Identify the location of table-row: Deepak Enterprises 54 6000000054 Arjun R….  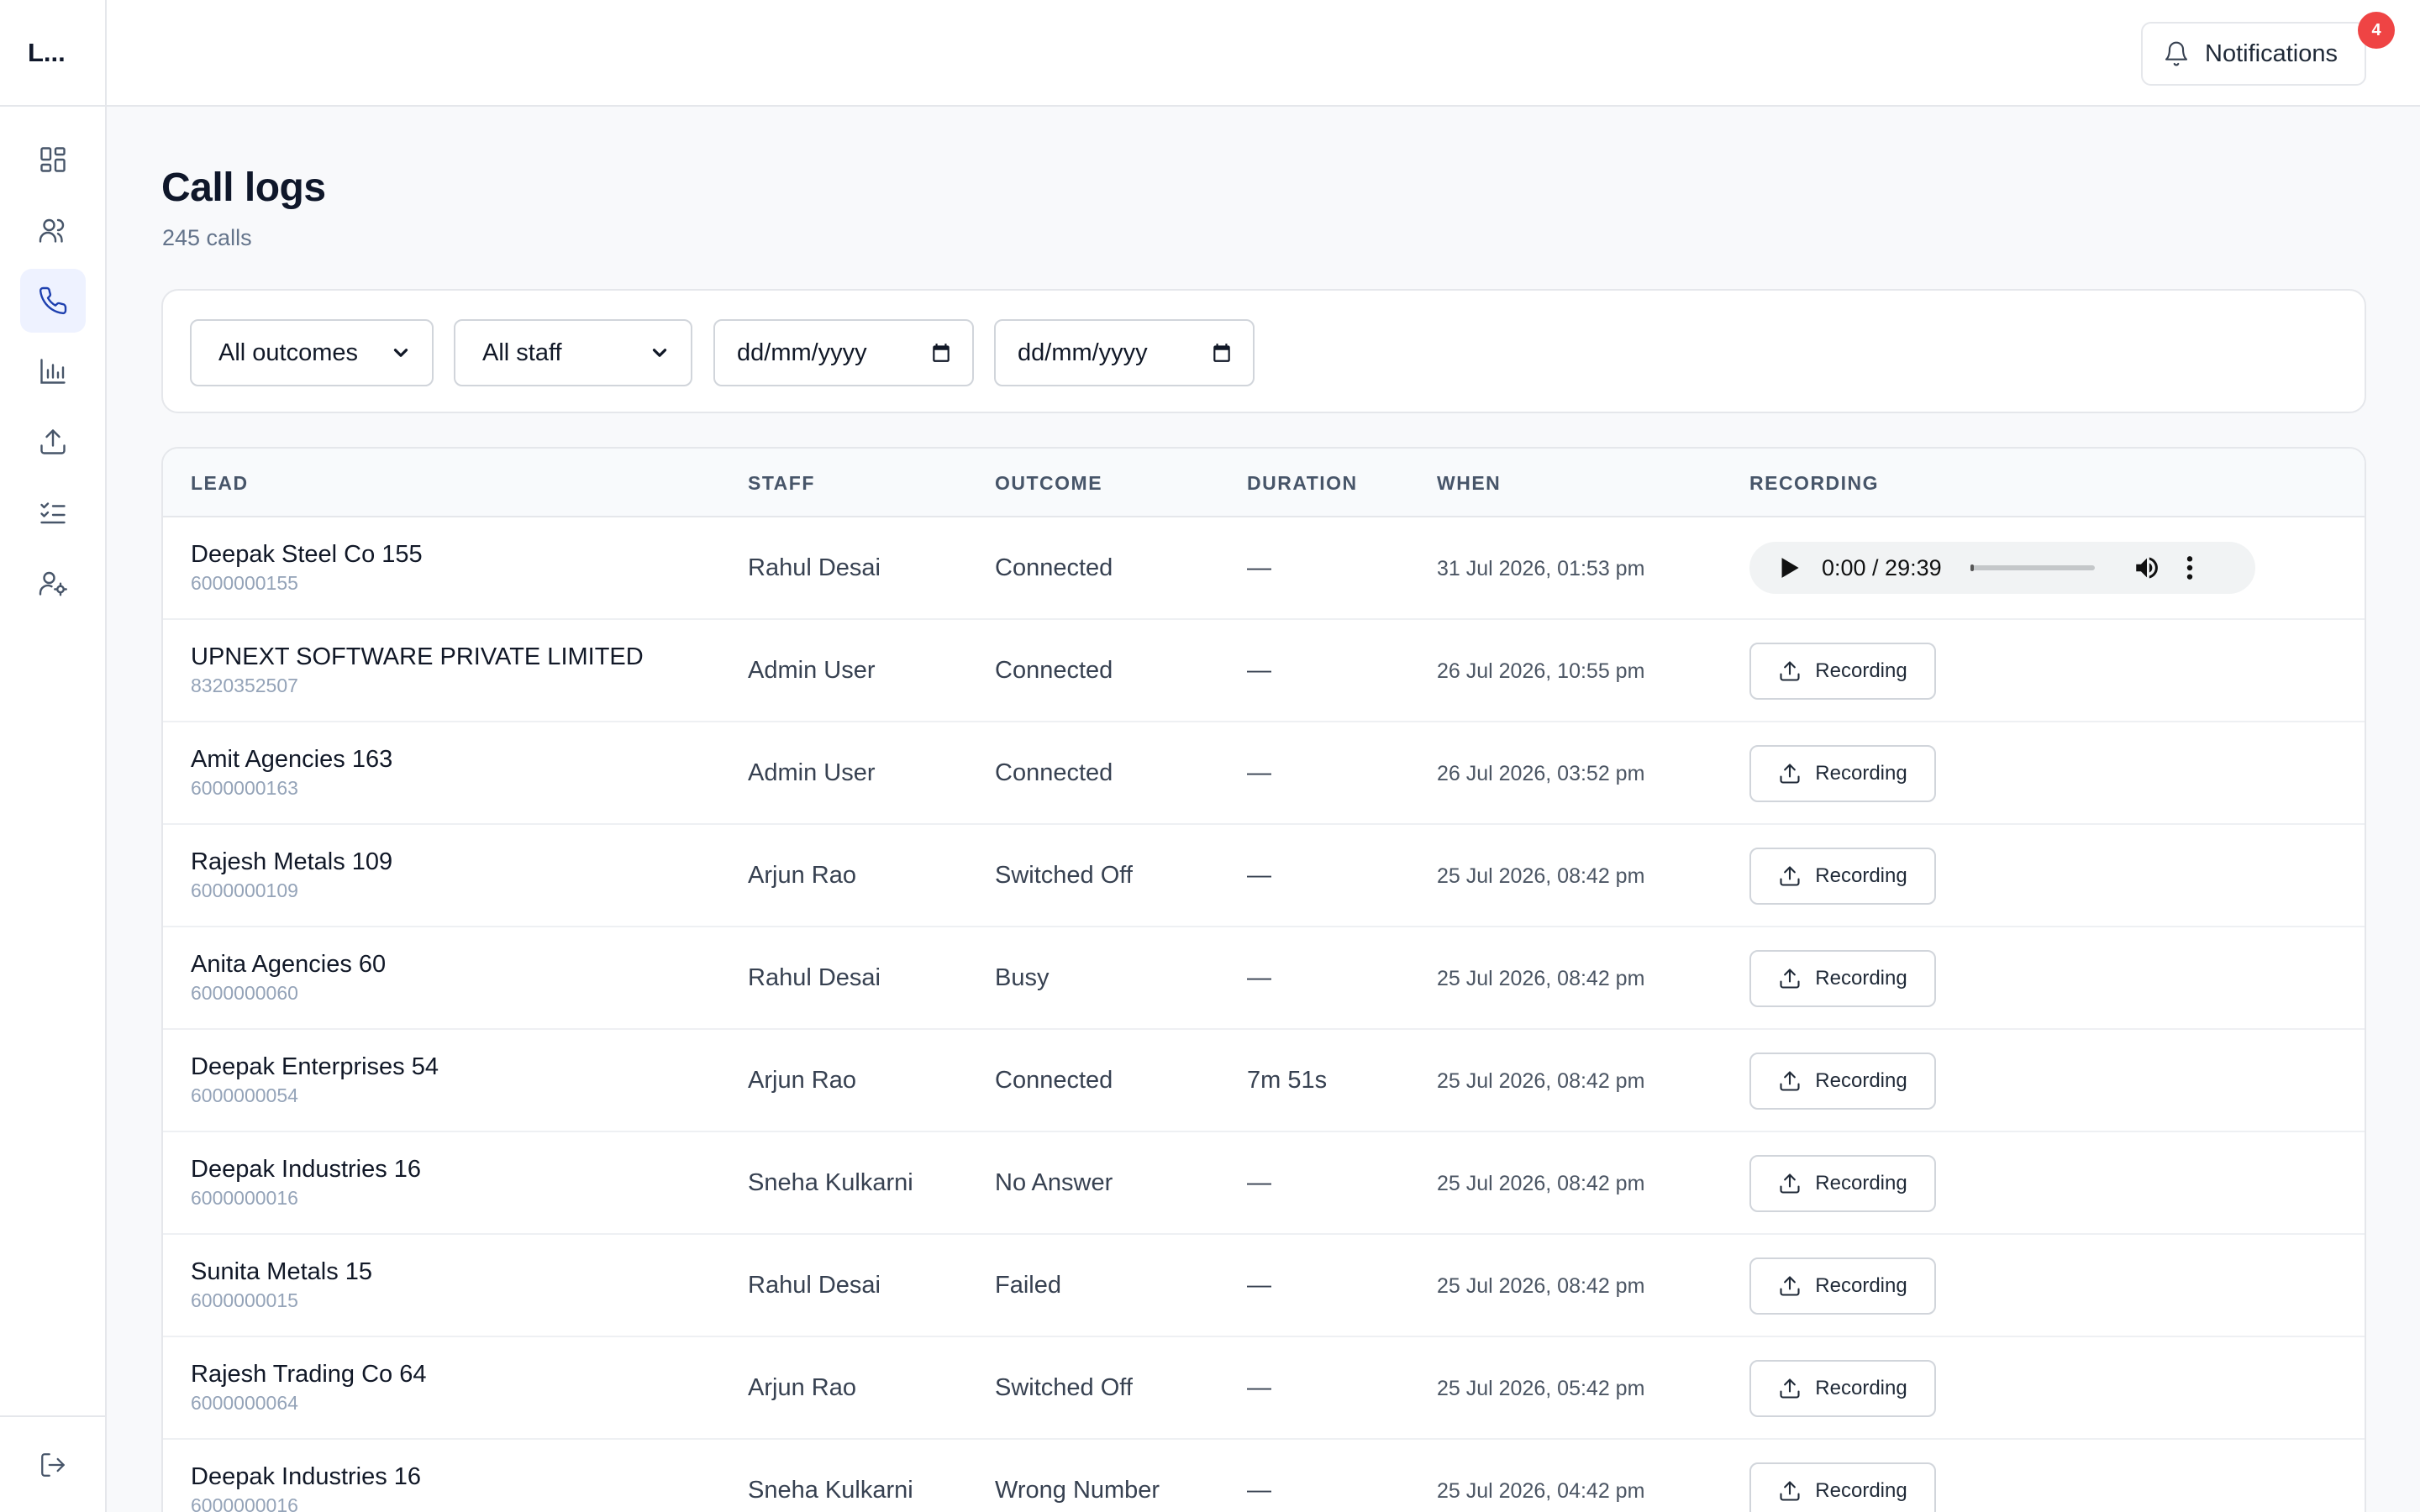
(1264, 1081).